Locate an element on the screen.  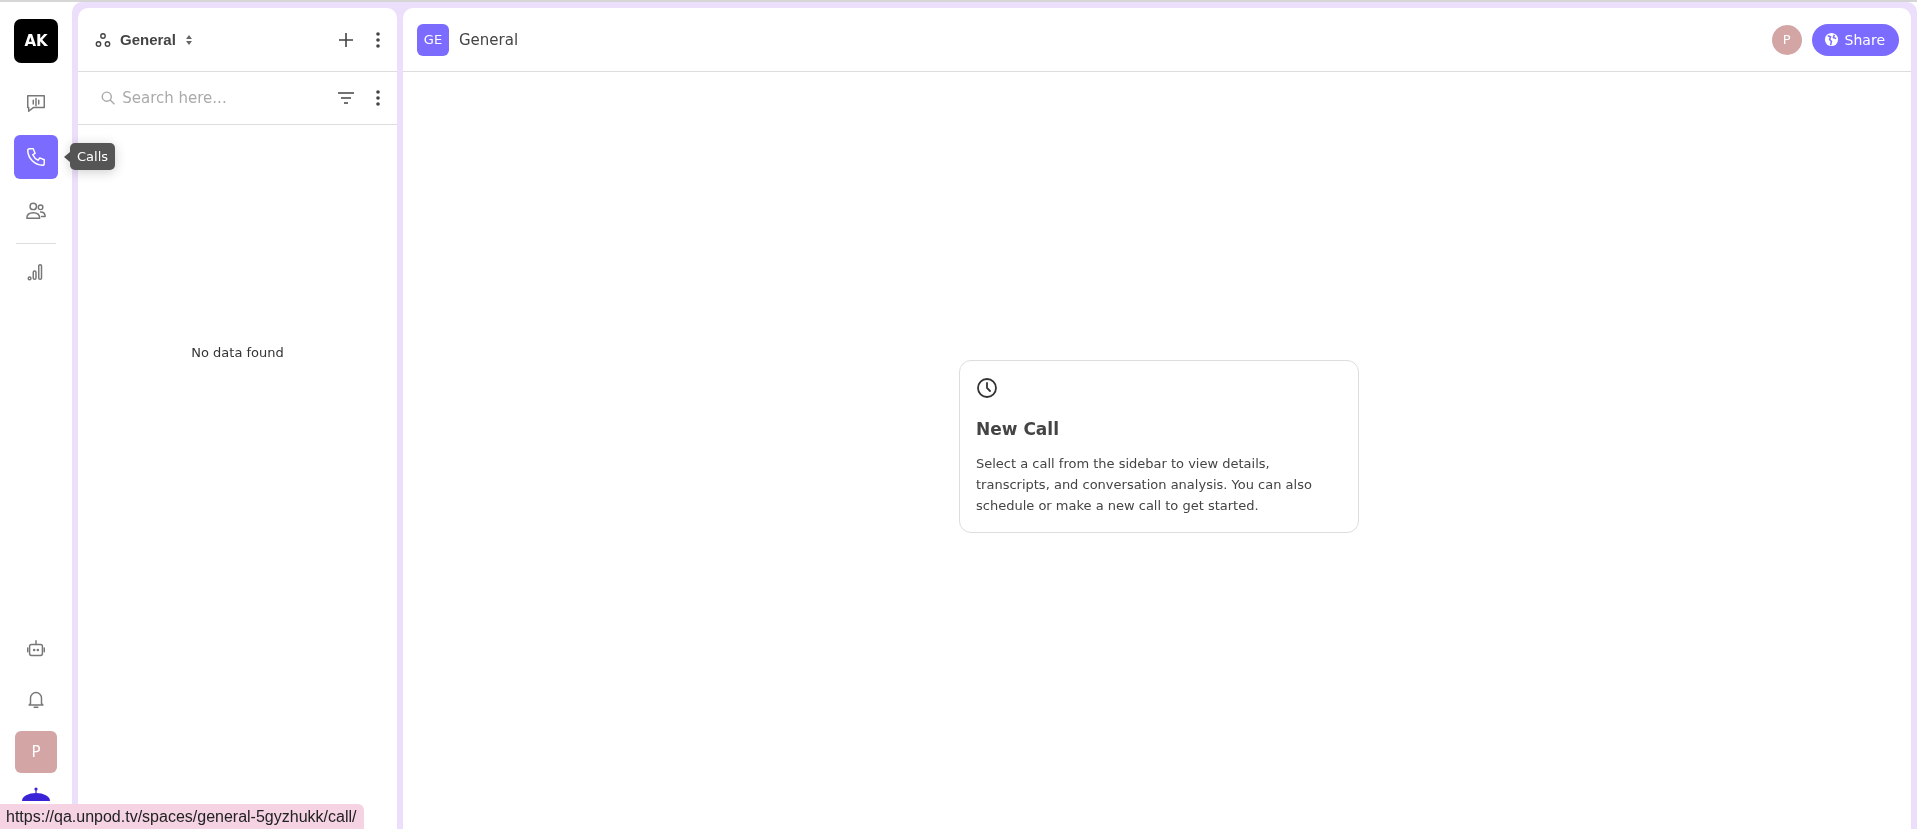
status-url: https://qa.unpod.tv/spaces/general-5gyzhukk/call/ is located at coordinates (182, 816).